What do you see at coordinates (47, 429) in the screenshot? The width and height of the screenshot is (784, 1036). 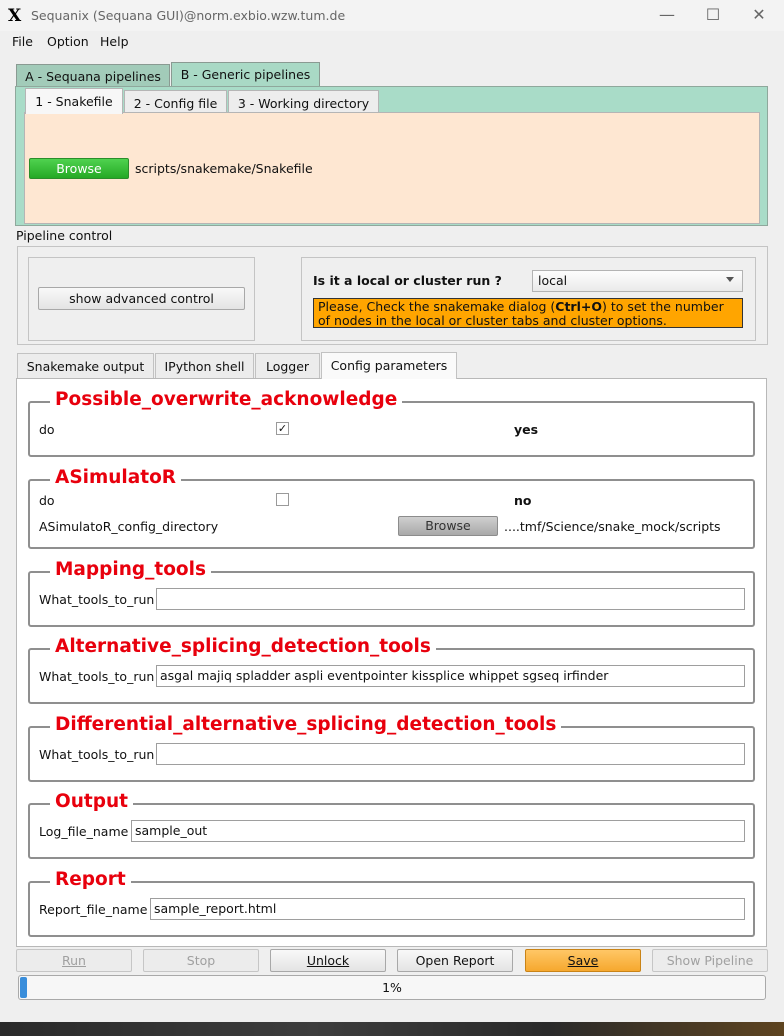 I see `overwrite-do-label: do` at bounding box center [47, 429].